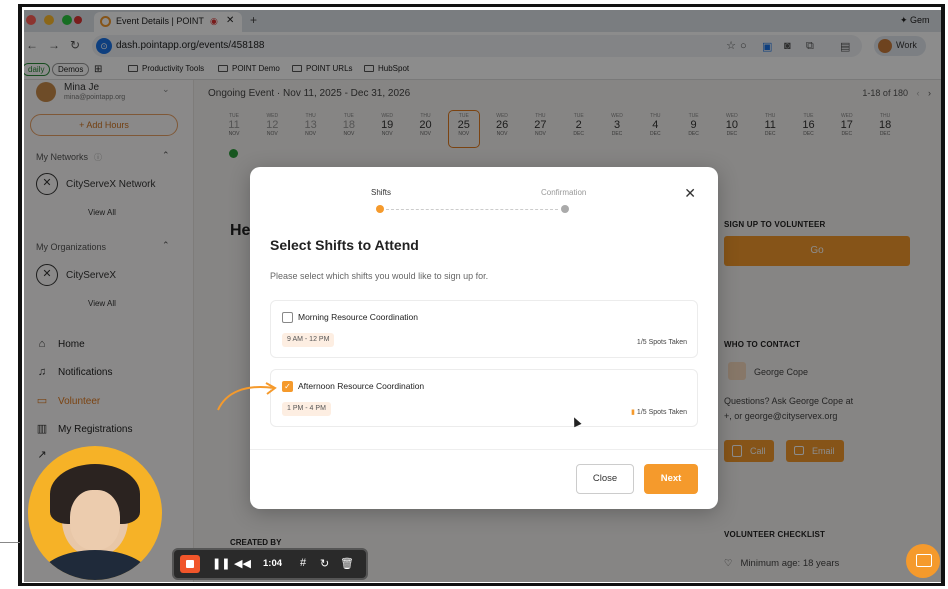 The image size is (948, 589). What do you see at coordinates (565, 209) in the screenshot?
I see `step-confirmation-dot` at bounding box center [565, 209].